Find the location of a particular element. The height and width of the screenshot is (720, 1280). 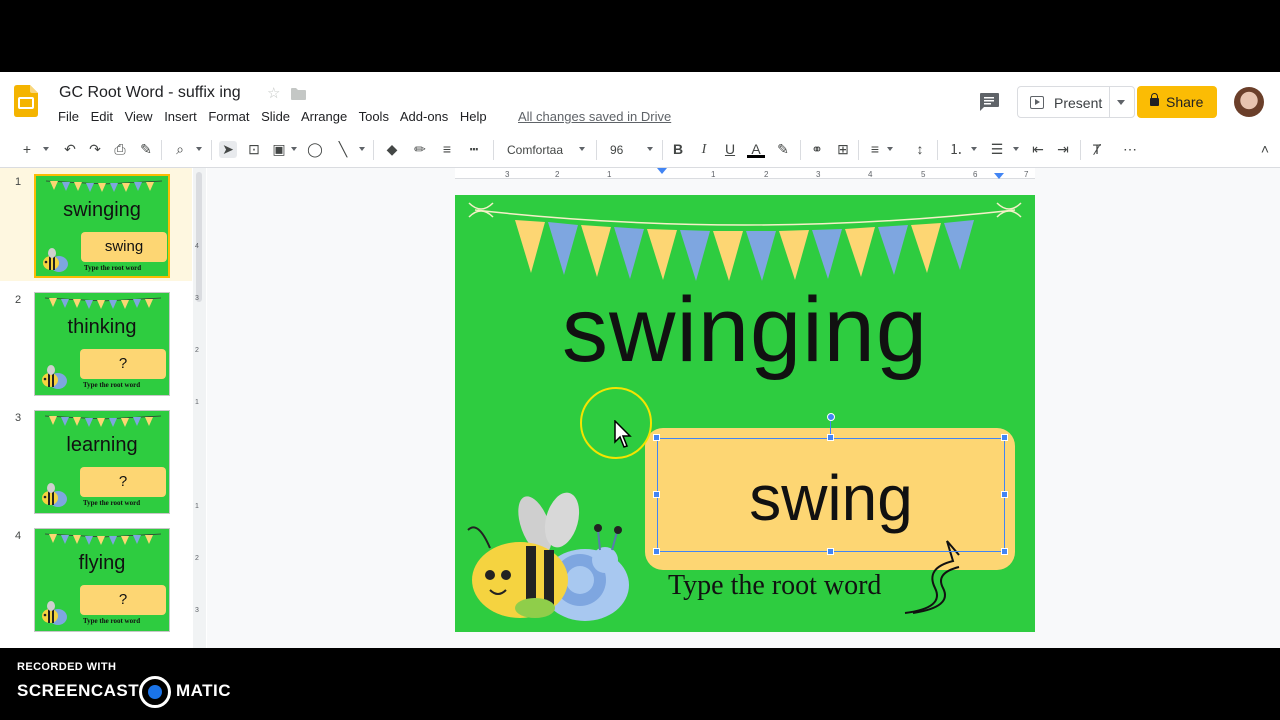

slides-logo-icon is located at coordinates (26, 101).